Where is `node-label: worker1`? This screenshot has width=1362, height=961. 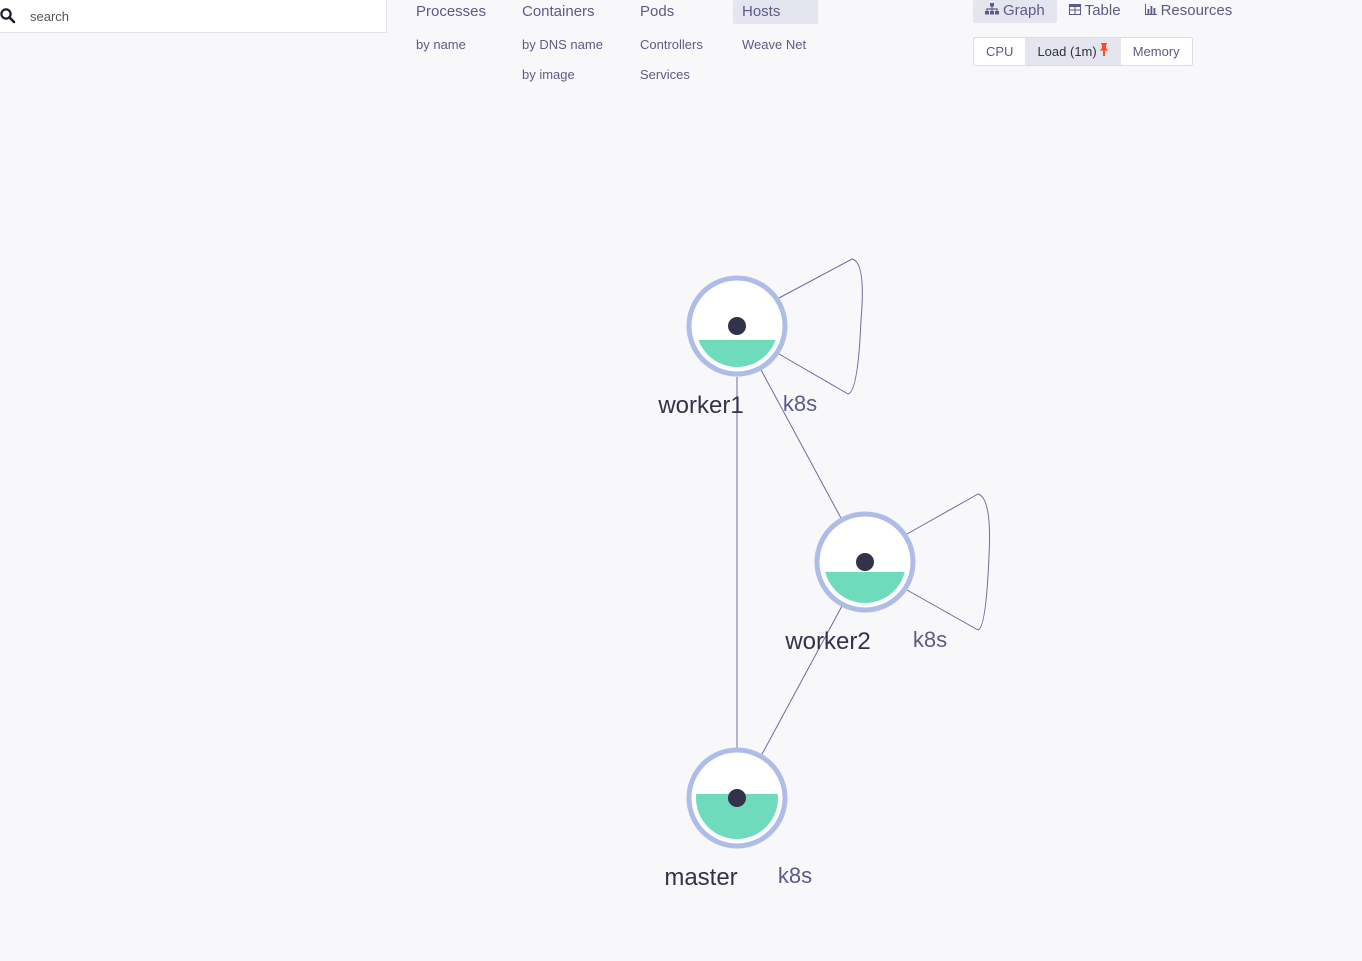 node-label: worker1 is located at coordinates (700, 405).